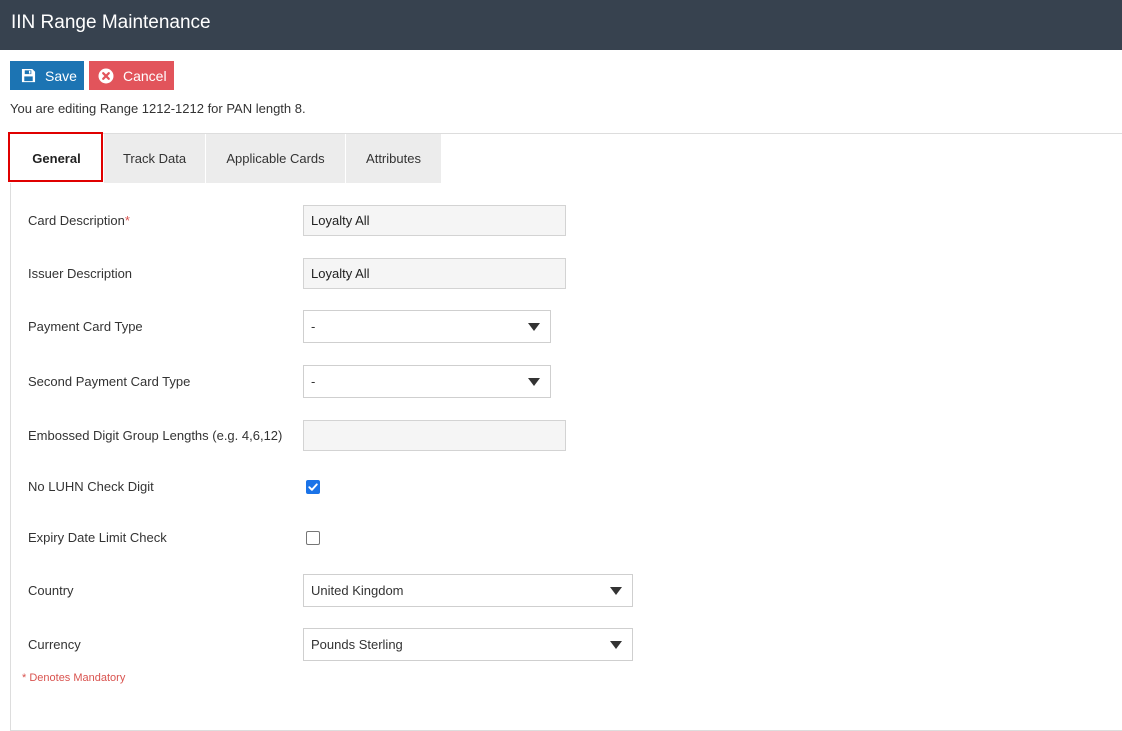 The image size is (1122, 731). What do you see at coordinates (54, 644) in the screenshot?
I see `currency-label: Currency` at bounding box center [54, 644].